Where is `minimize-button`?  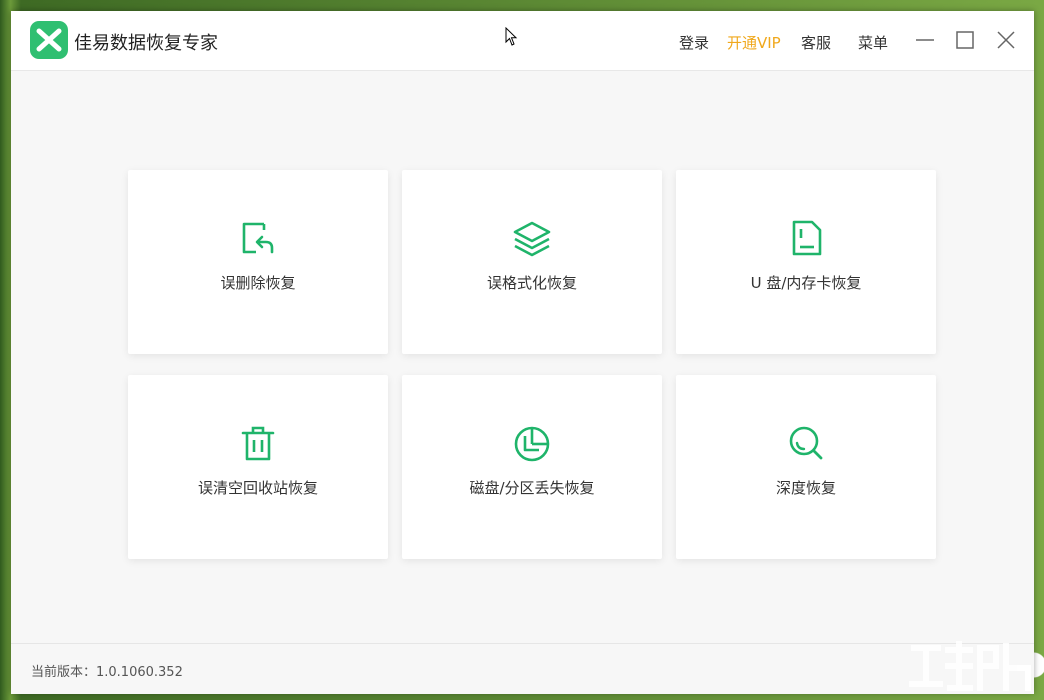
minimize-button is located at coordinates (925, 40).